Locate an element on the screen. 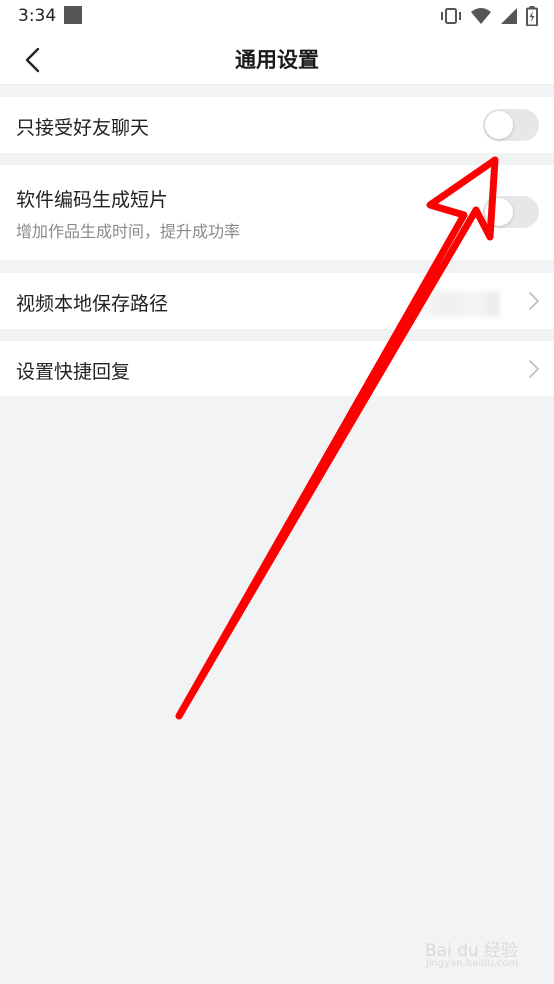  friends-only-chat-toggle is located at coordinates (511, 125).